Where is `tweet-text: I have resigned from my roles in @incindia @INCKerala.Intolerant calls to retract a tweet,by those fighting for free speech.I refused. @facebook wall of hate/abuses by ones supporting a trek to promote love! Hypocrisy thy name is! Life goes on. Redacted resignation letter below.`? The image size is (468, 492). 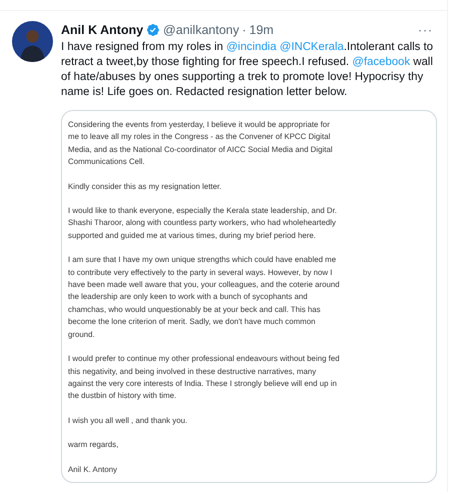
tweet-text: I have resigned from my roles in @incindia @INCKerala.Intolerant calls to retract a tweet,by those fighting for free speech.I refused. @facebook wall of hate/abuses by ones supporting a trek to promote love! Hypocrisy thy name is! Life goes on. Redacted resignation letter below. is located at coordinates (247, 70).